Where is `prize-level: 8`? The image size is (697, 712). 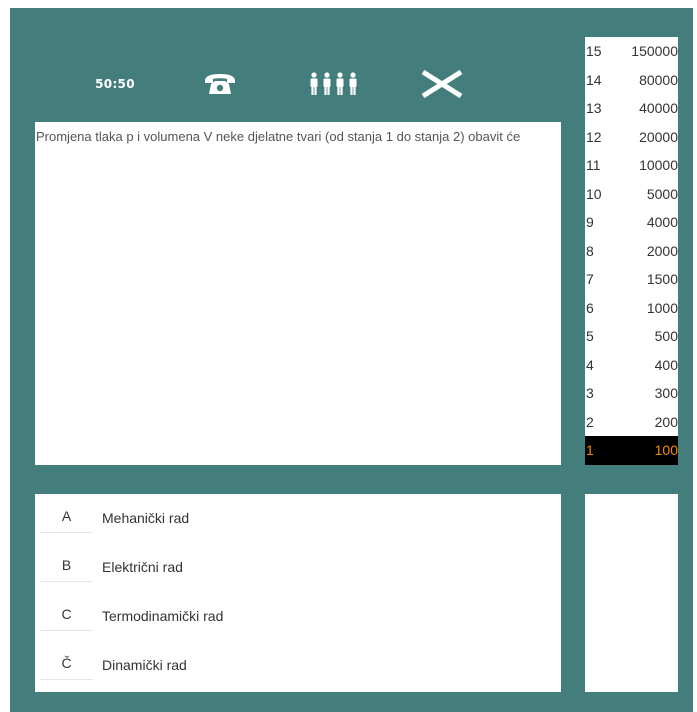 prize-level: 8 is located at coordinates (590, 250).